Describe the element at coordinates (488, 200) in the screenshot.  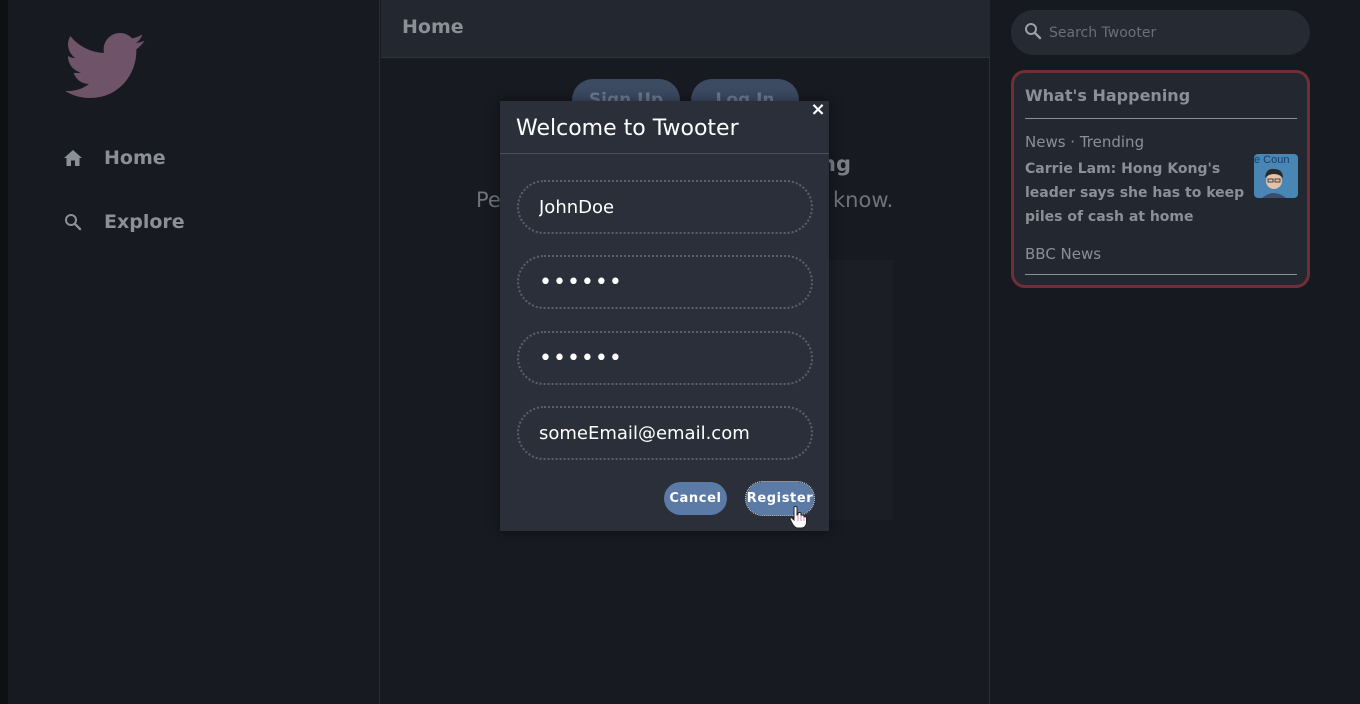
I see `welcome-subtext: Pe` at that location.